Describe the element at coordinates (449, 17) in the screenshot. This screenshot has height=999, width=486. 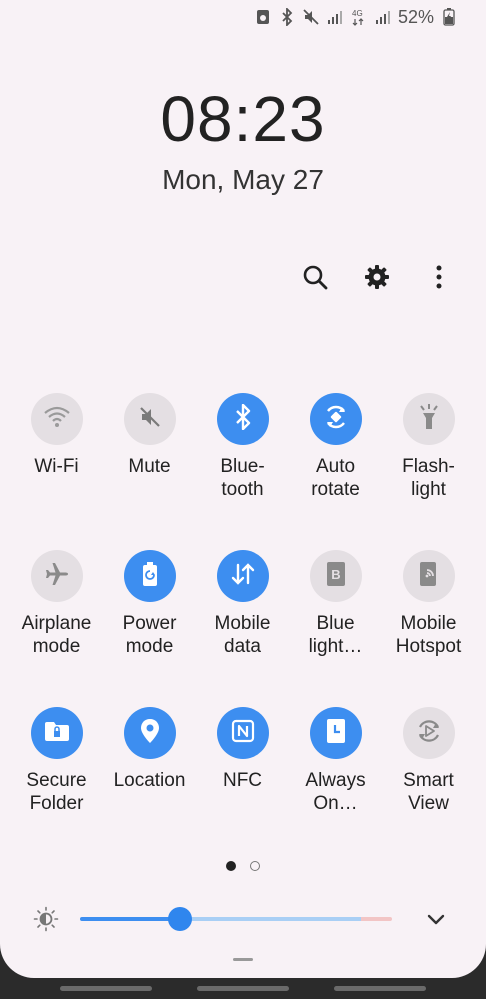
I see `battery-charging-icon` at that location.